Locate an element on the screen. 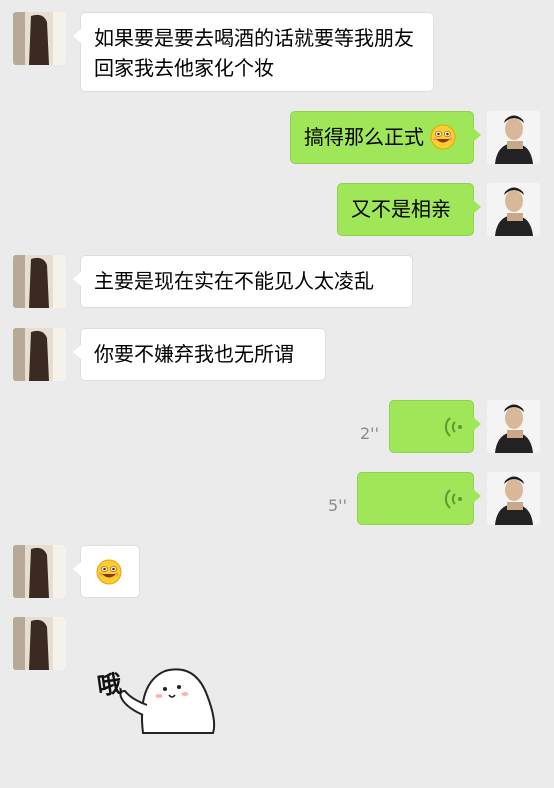  message-row: 如果要是要去喝酒的话就要等我朋友回家我去他家化个妆 is located at coordinates (277, 52).